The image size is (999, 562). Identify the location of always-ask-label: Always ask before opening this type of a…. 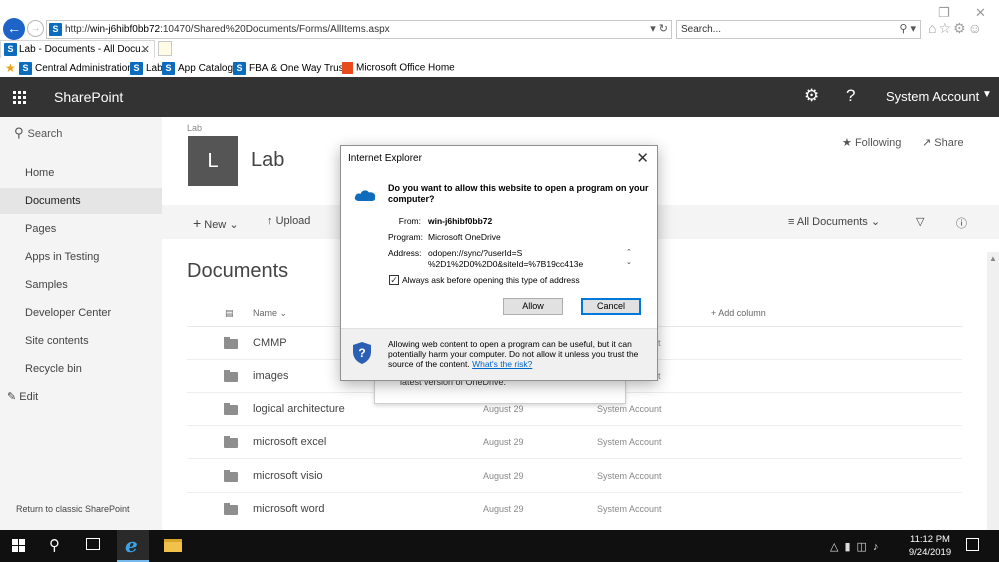
(491, 280).